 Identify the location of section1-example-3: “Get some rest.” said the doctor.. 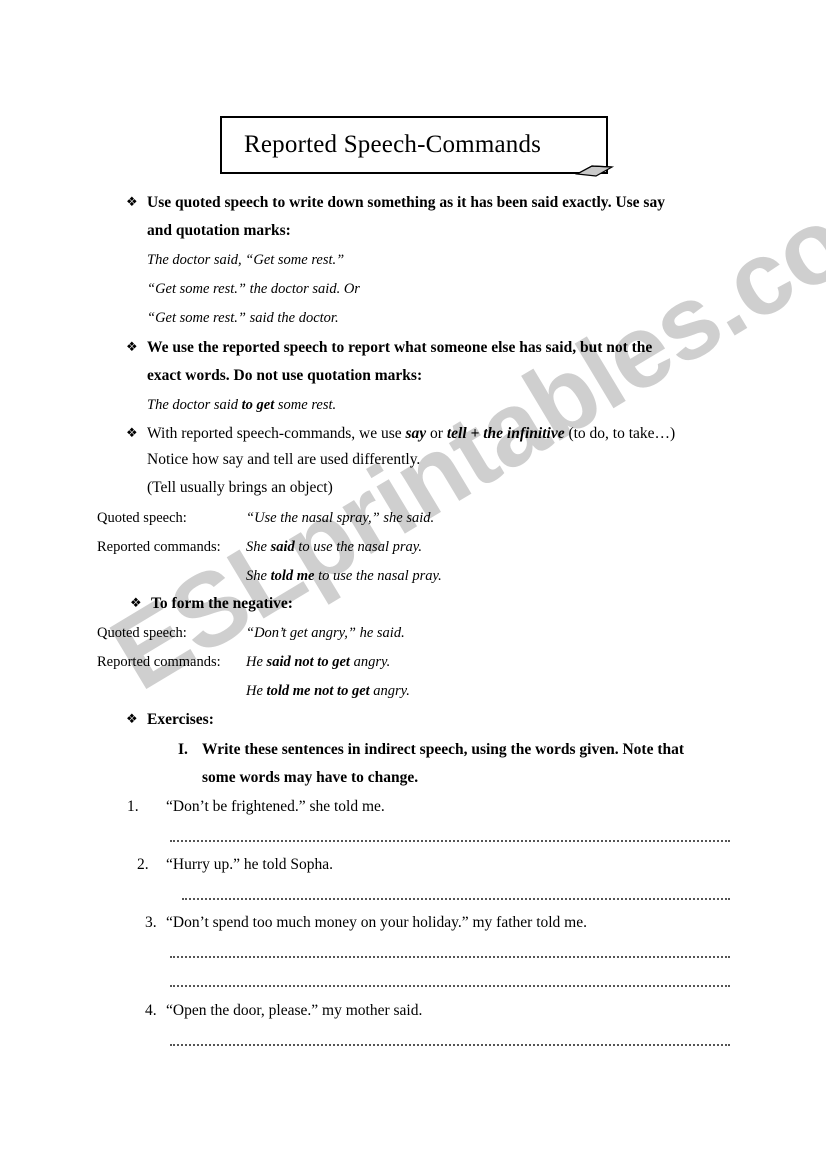
(243, 318).